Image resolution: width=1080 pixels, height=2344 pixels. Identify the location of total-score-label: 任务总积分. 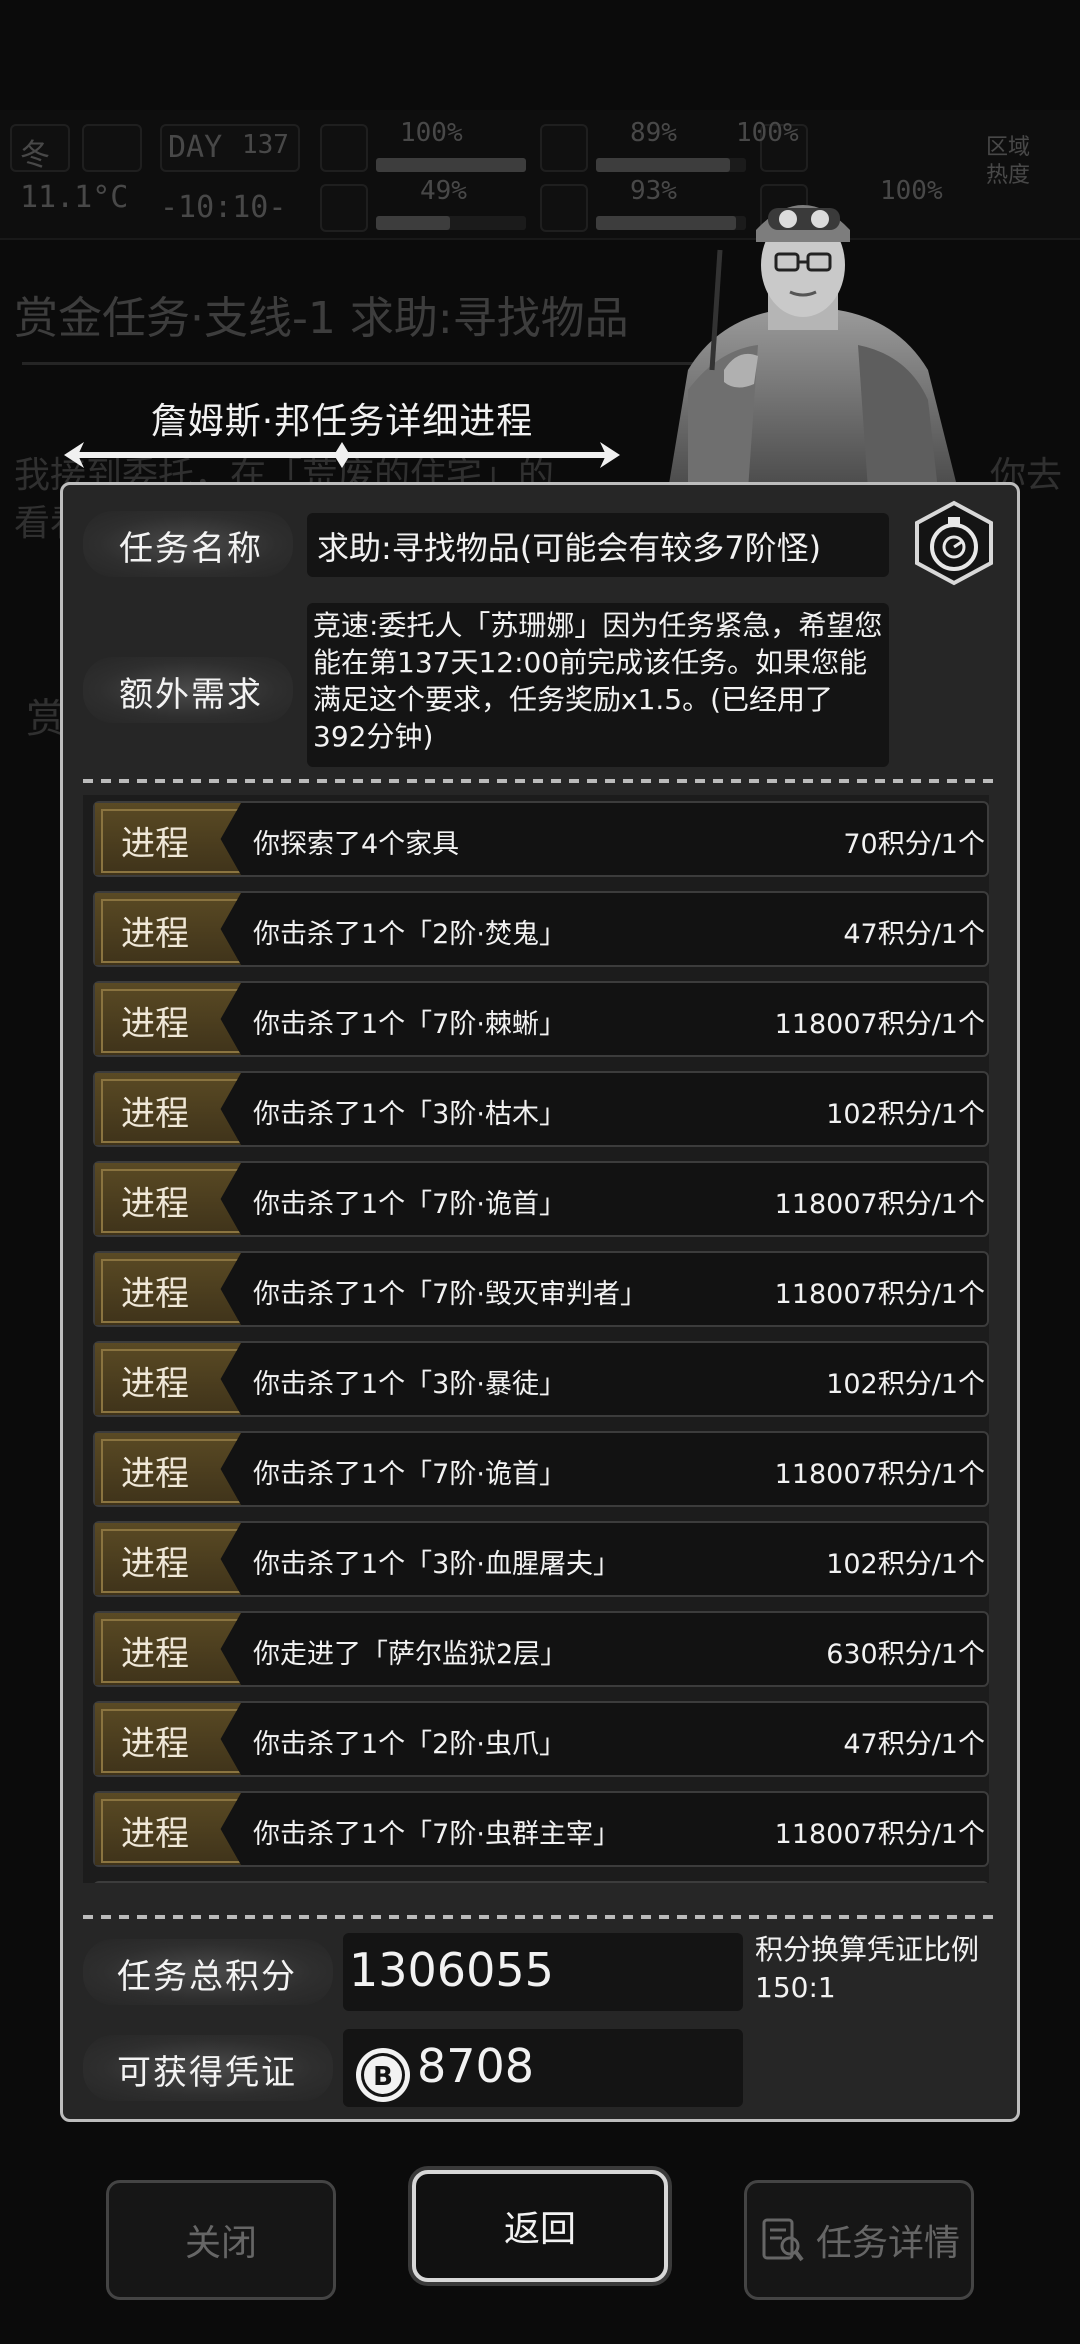
(207, 1977).